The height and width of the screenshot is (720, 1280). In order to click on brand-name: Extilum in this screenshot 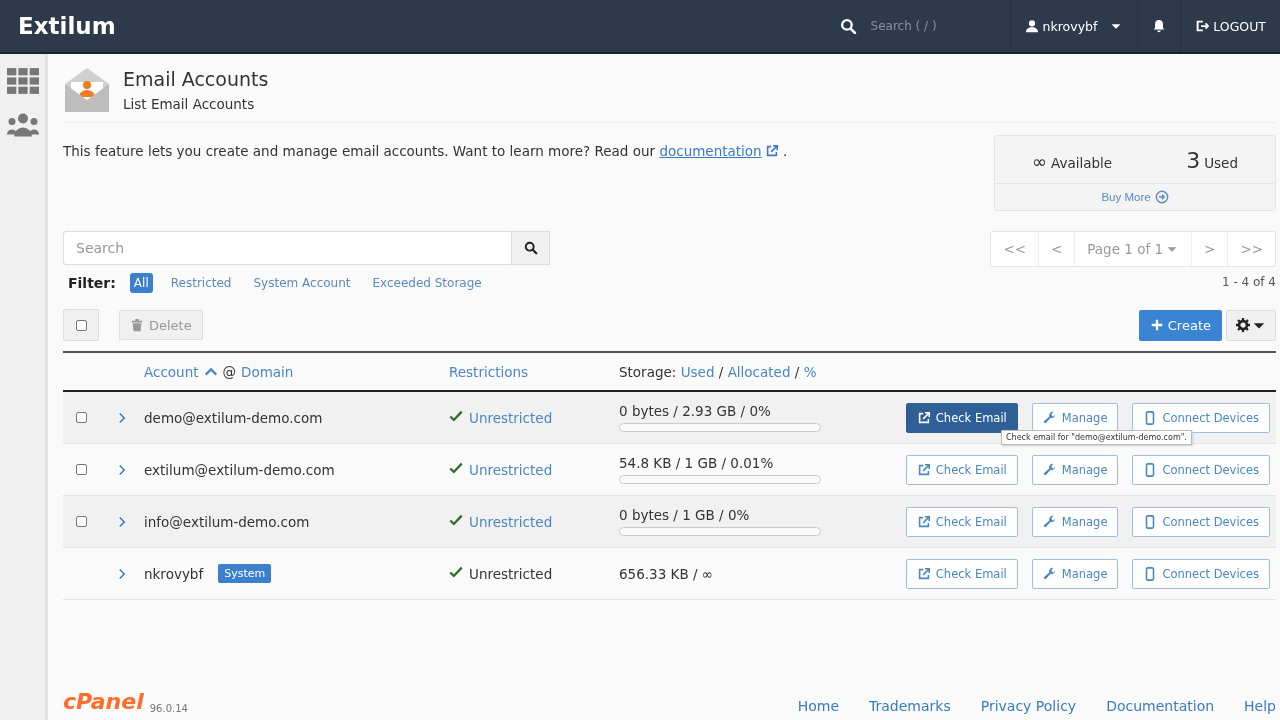, I will do `click(67, 26)`.